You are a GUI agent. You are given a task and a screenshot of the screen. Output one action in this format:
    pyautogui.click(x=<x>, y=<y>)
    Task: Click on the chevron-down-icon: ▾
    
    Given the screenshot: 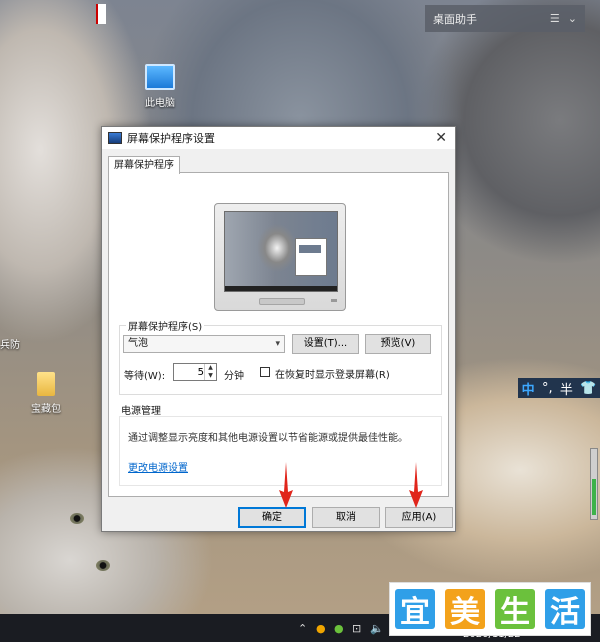 What is the action you would take?
    pyautogui.click(x=277, y=344)
    